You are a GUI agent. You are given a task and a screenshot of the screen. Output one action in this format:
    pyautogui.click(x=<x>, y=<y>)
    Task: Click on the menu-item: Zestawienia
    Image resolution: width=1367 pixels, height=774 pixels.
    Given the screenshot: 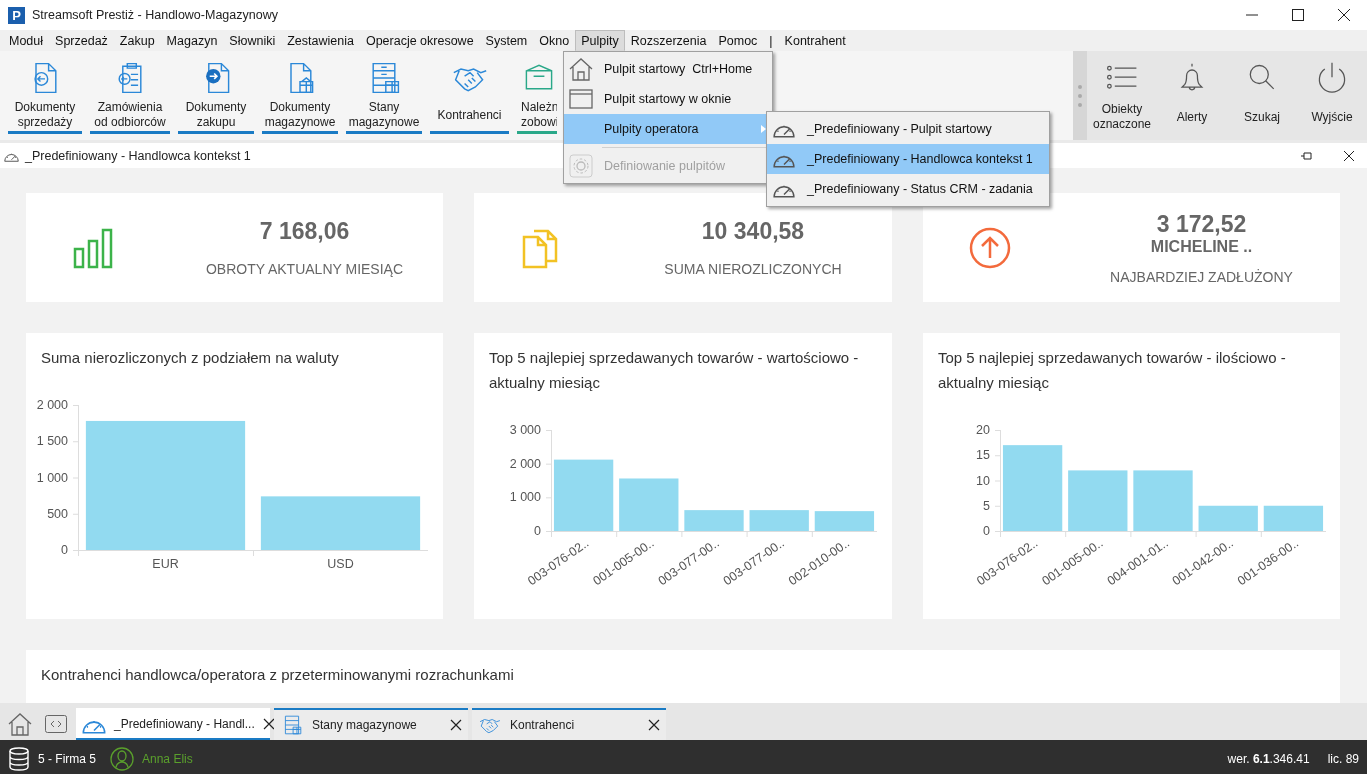 What is the action you would take?
    pyautogui.click(x=320, y=40)
    